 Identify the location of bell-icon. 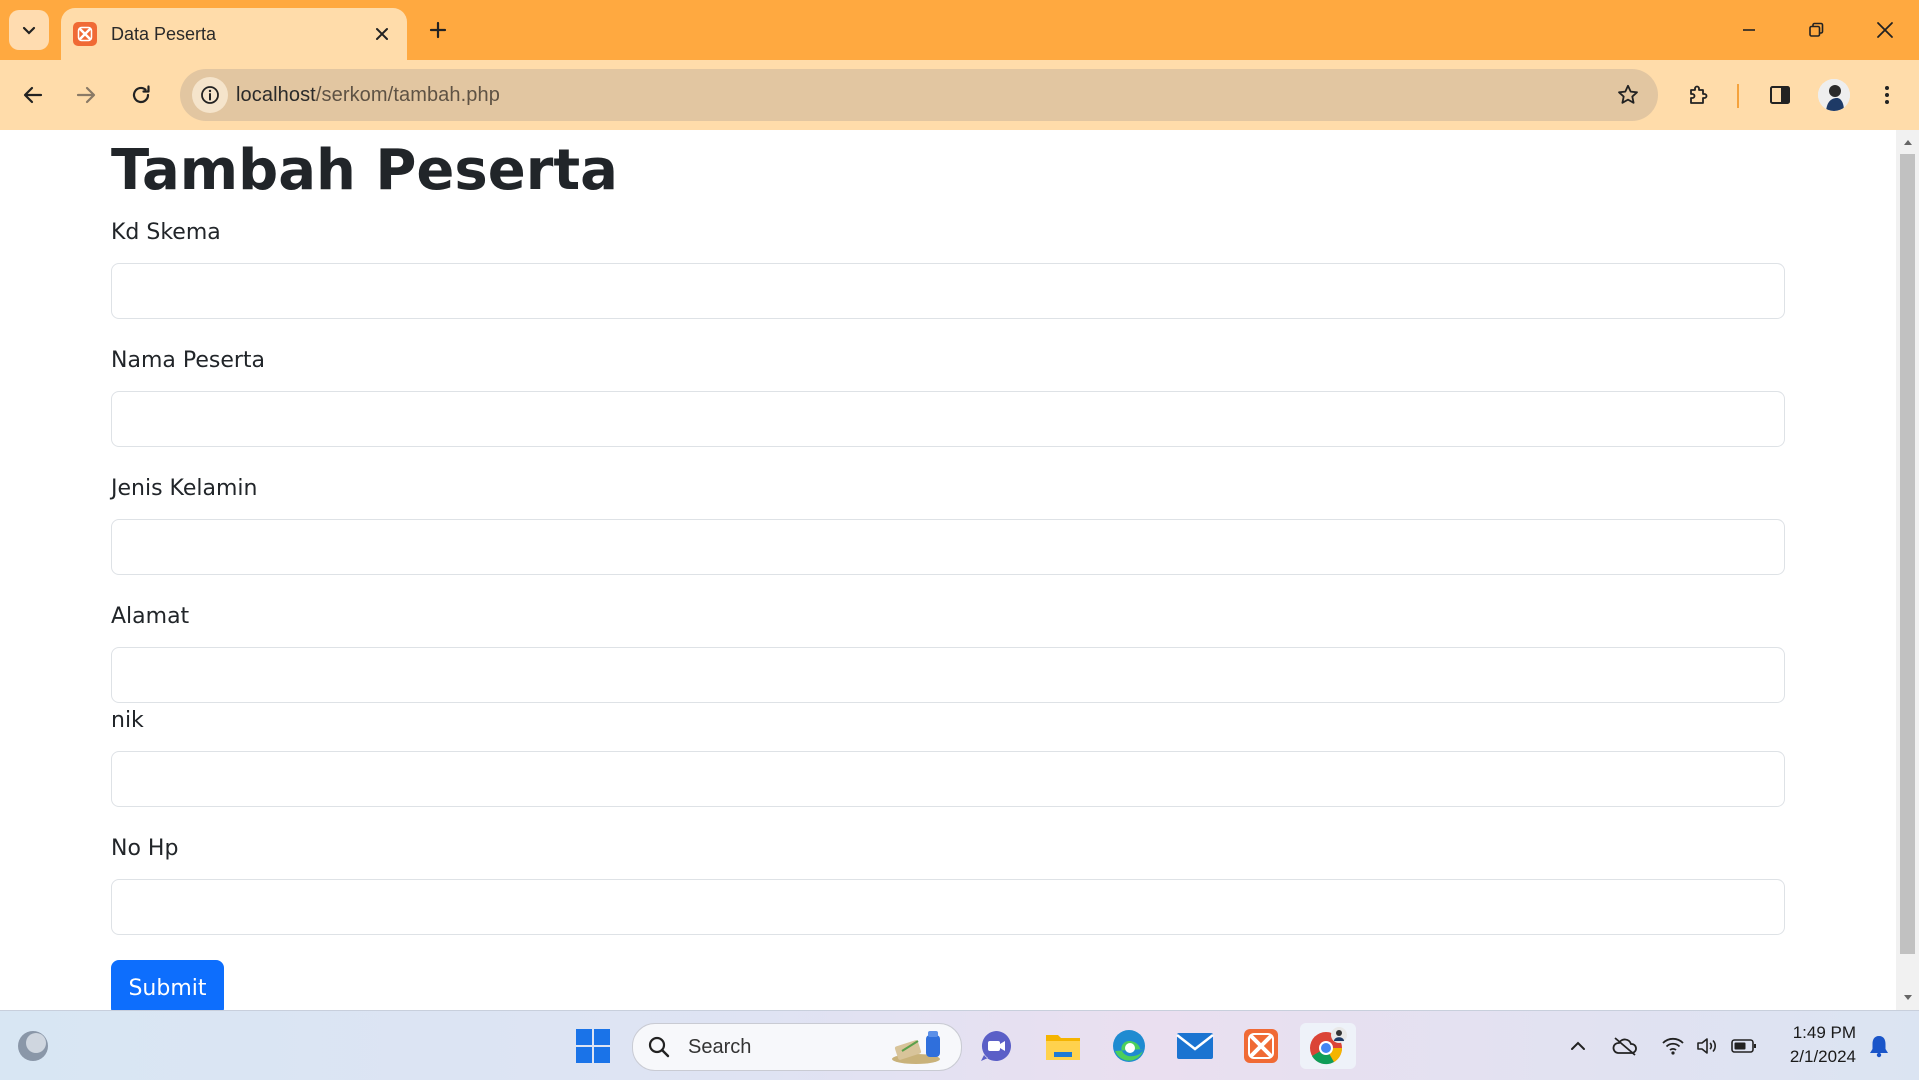
(1879, 1047).